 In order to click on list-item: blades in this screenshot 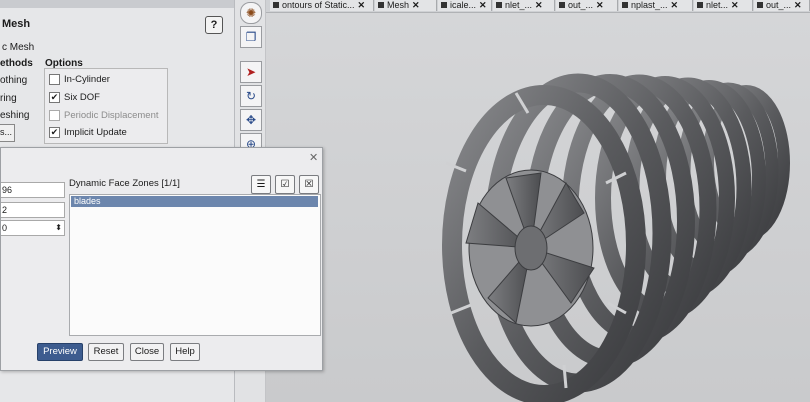, I will do `click(194, 201)`.